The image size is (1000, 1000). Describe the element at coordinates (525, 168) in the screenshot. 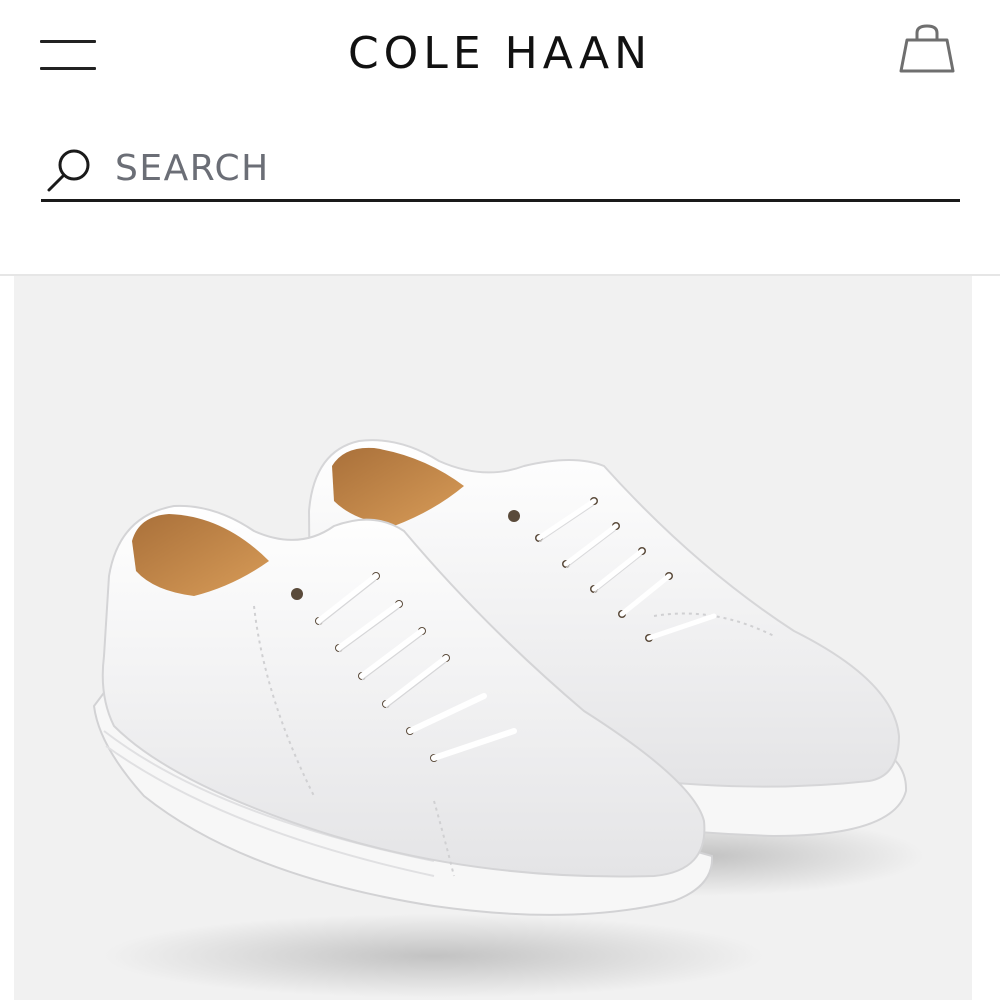

I see `search-input` at that location.